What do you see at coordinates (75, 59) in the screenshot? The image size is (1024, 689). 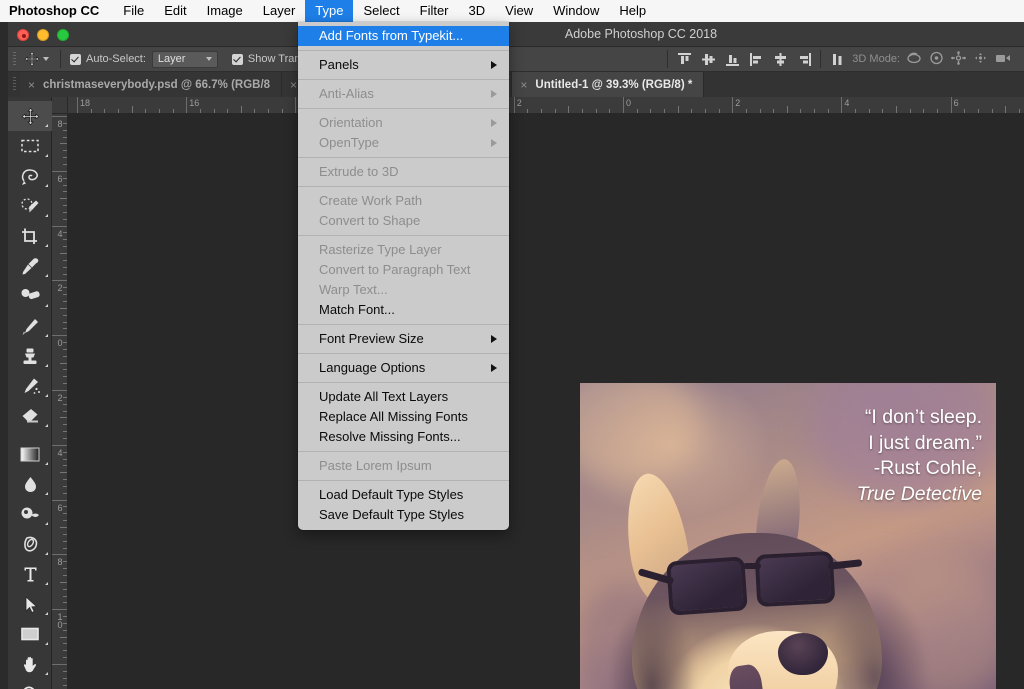 I see `auto-select-checkbox` at bounding box center [75, 59].